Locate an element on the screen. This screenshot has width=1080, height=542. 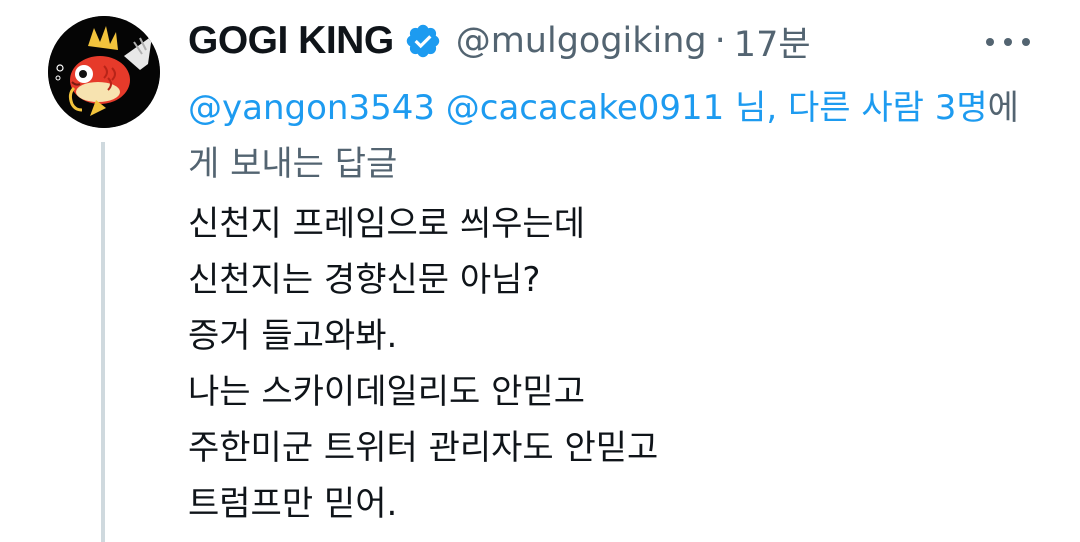
mention-link: @cacacake0911 is located at coordinates (585, 108).